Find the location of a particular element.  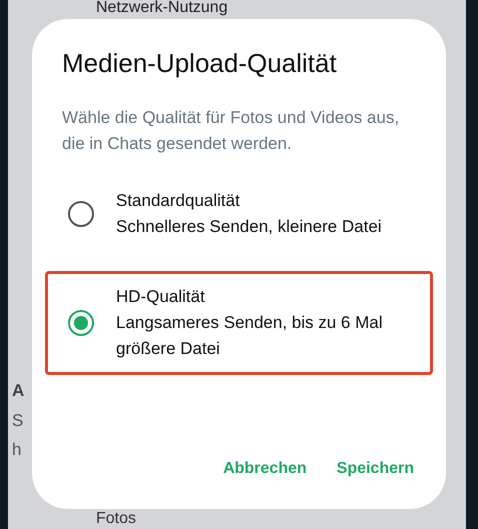

section-title: Netzwerk-Nutzung is located at coordinates (162, 8).